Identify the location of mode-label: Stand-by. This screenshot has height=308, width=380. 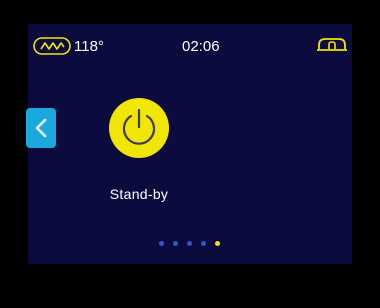
(139, 194).